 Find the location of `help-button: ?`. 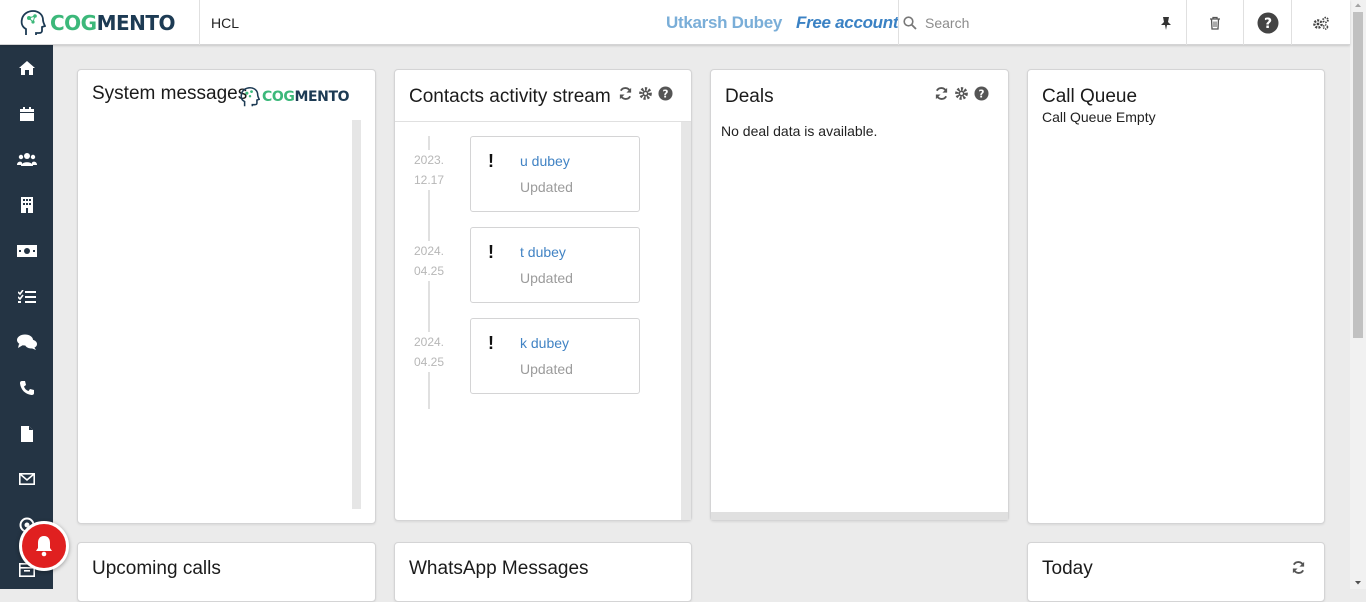

help-button: ? is located at coordinates (1267, 22).